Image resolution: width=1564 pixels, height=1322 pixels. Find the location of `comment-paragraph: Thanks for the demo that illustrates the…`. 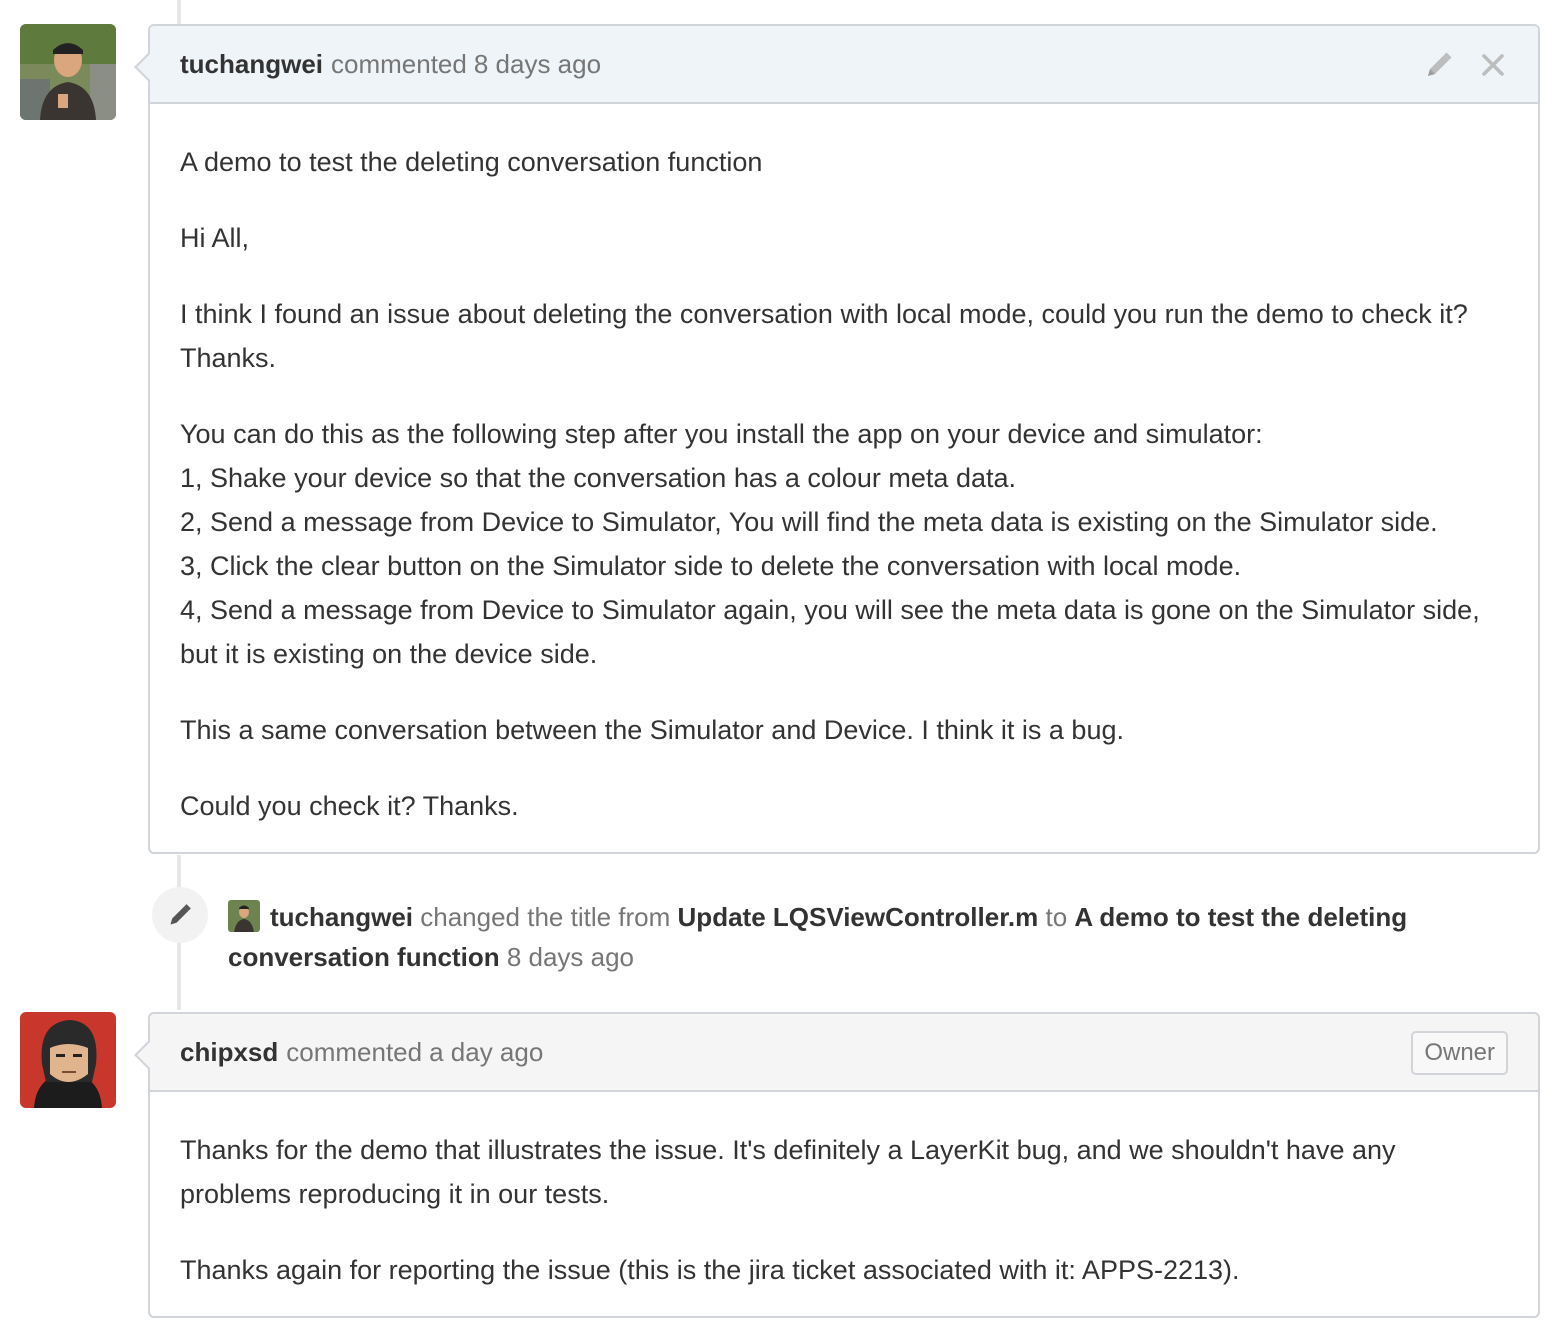

comment-paragraph: Thanks for the demo that illustrates the… is located at coordinates (788, 1172).